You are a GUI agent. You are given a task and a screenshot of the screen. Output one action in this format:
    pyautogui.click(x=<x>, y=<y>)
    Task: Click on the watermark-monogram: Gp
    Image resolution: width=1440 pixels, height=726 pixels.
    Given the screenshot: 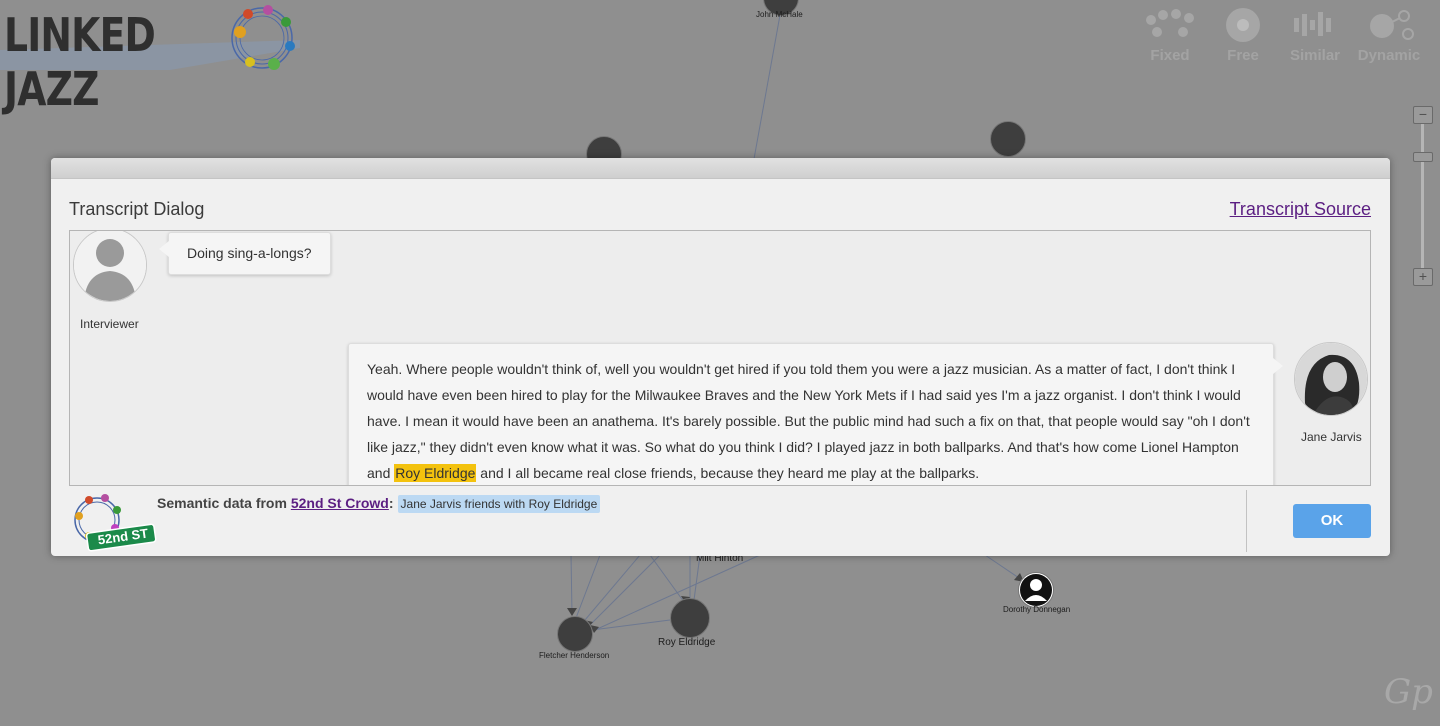 What is the action you would take?
    pyautogui.click(x=1408, y=692)
    